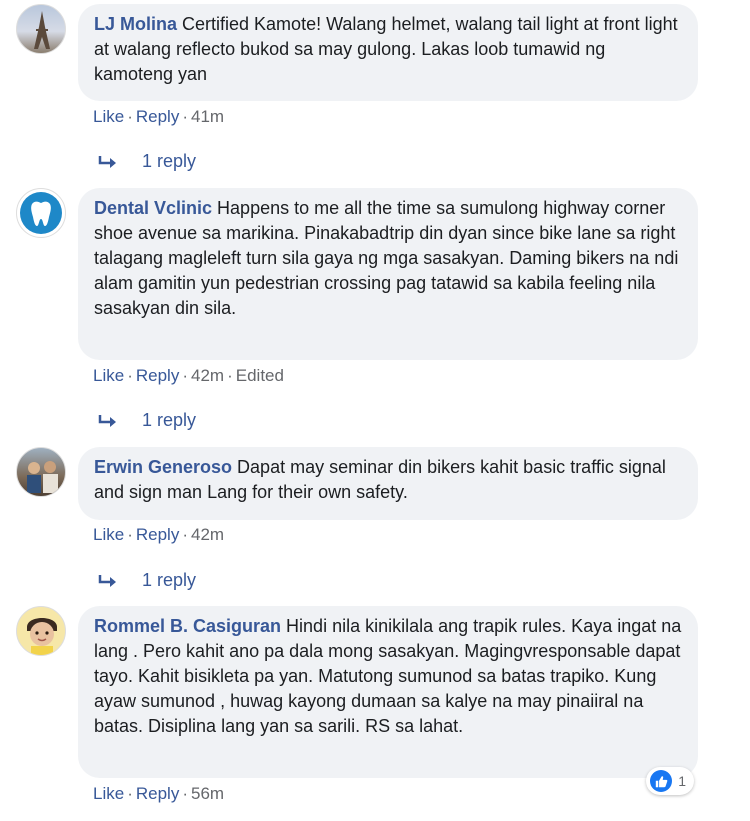 This screenshot has width=750, height=821. I want to click on like-thumb-icon, so click(661, 781).